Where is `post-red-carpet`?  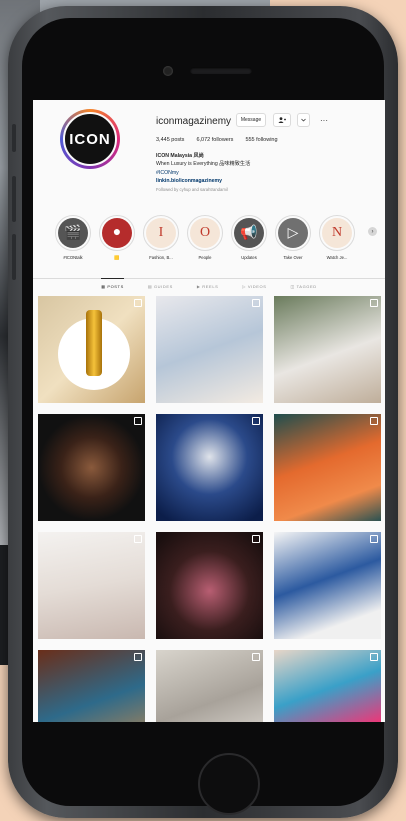 post-red-carpet is located at coordinates (91, 585).